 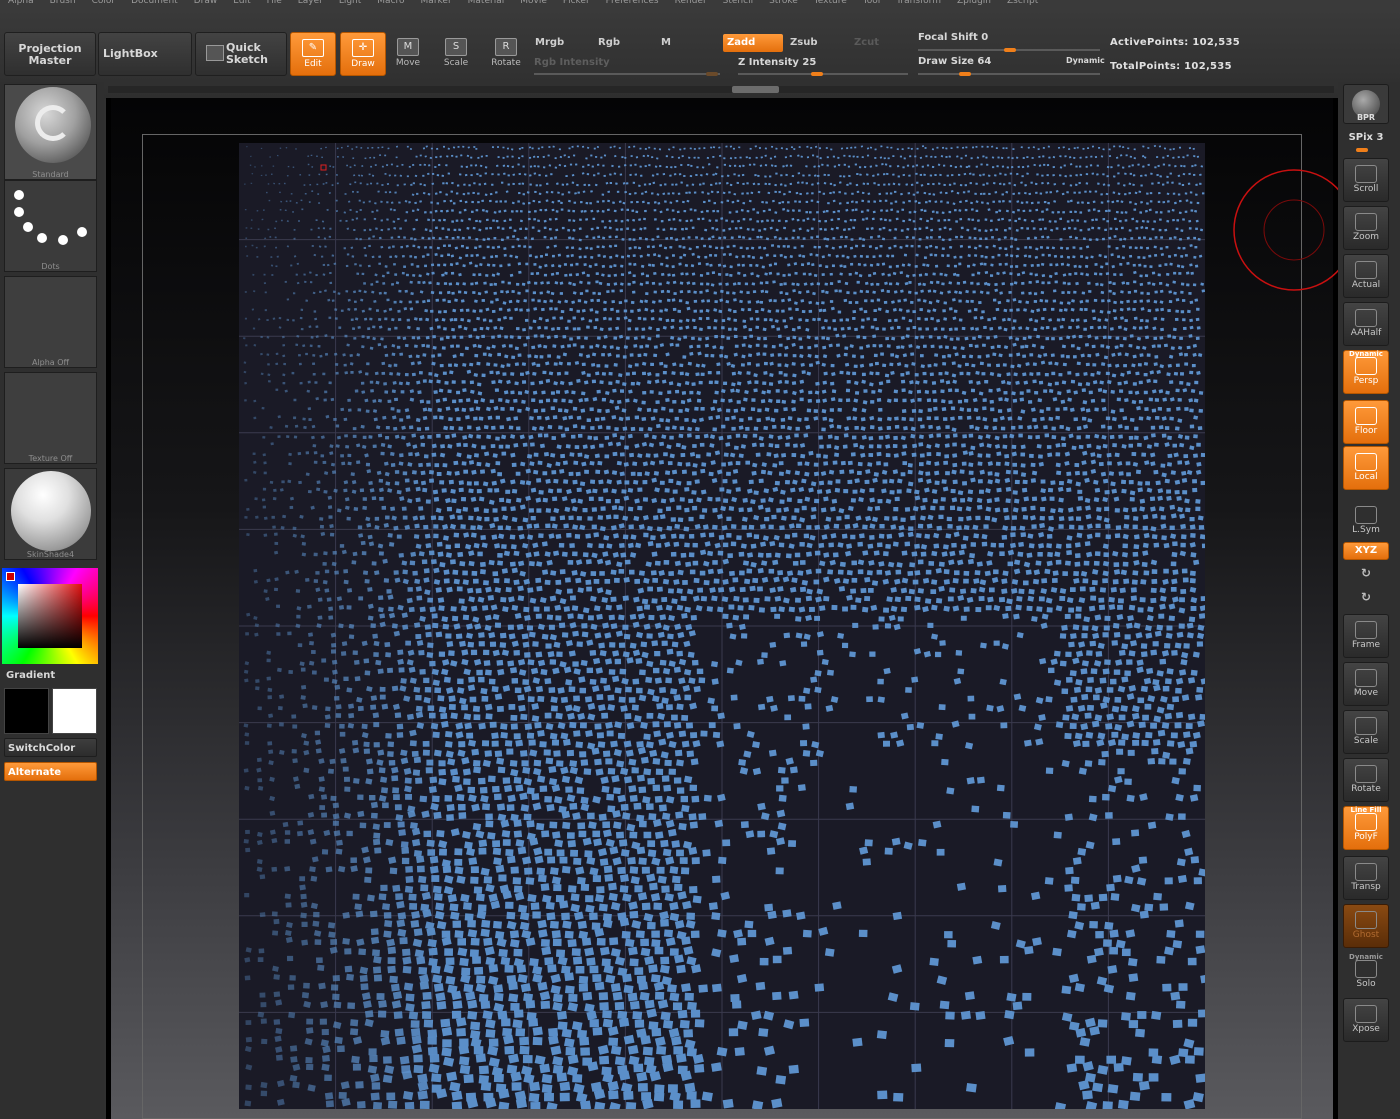 What do you see at coordinates (30, 675) in the screenshot?
I see `gradient-toggle: Gradient` at bounding box center [30, 675].